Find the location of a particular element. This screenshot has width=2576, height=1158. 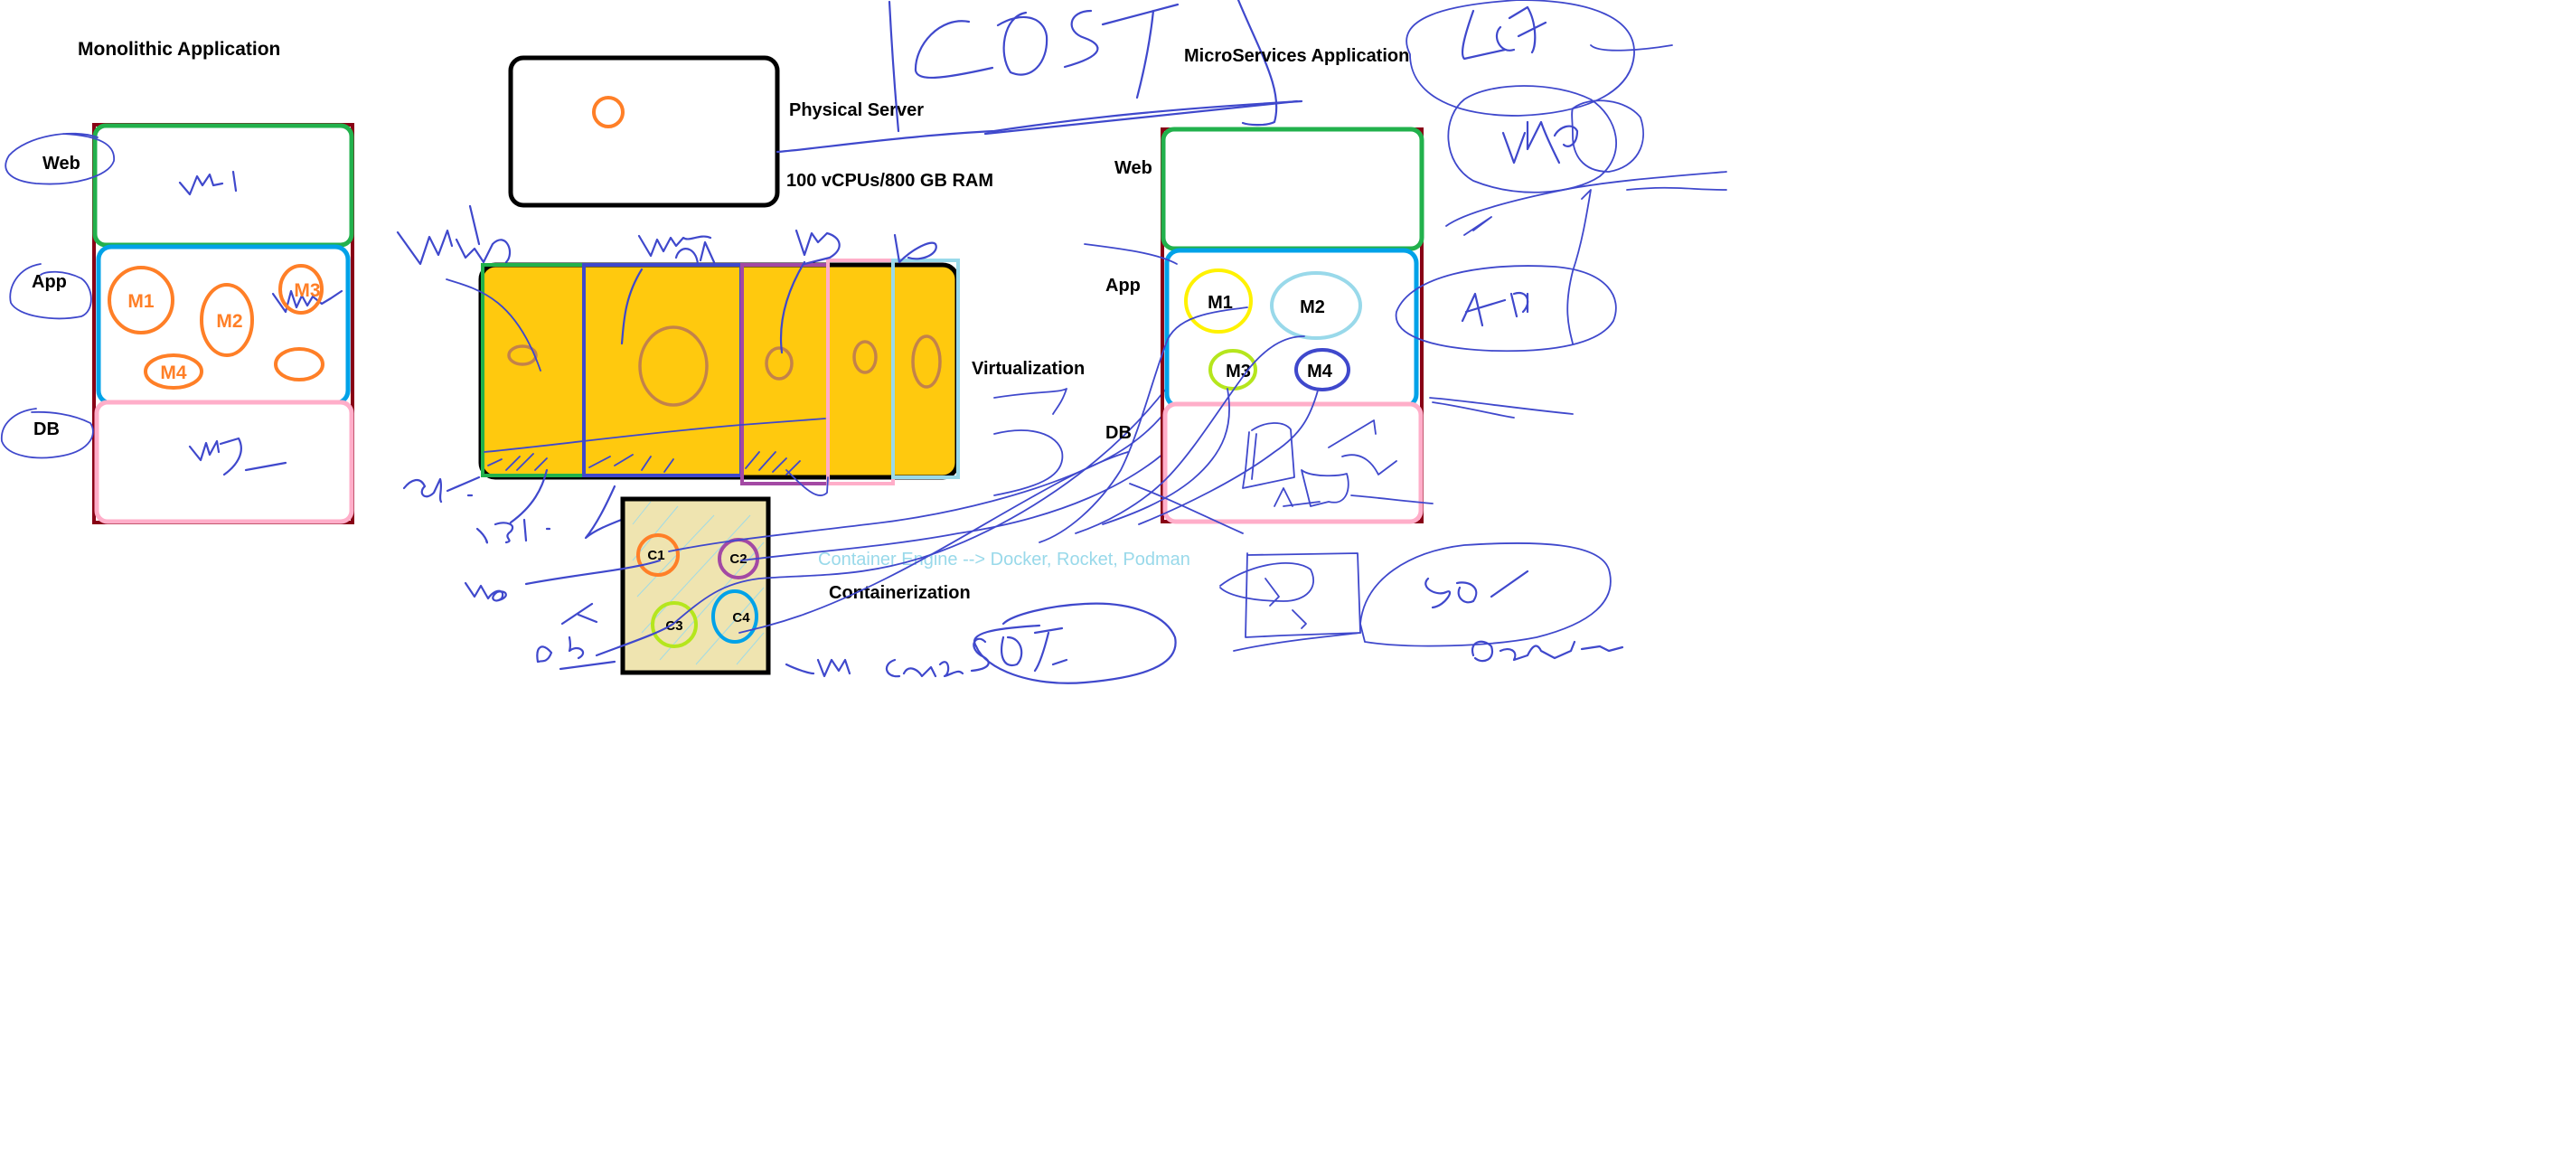

db-check-mark is located at coordinates (579, 614).